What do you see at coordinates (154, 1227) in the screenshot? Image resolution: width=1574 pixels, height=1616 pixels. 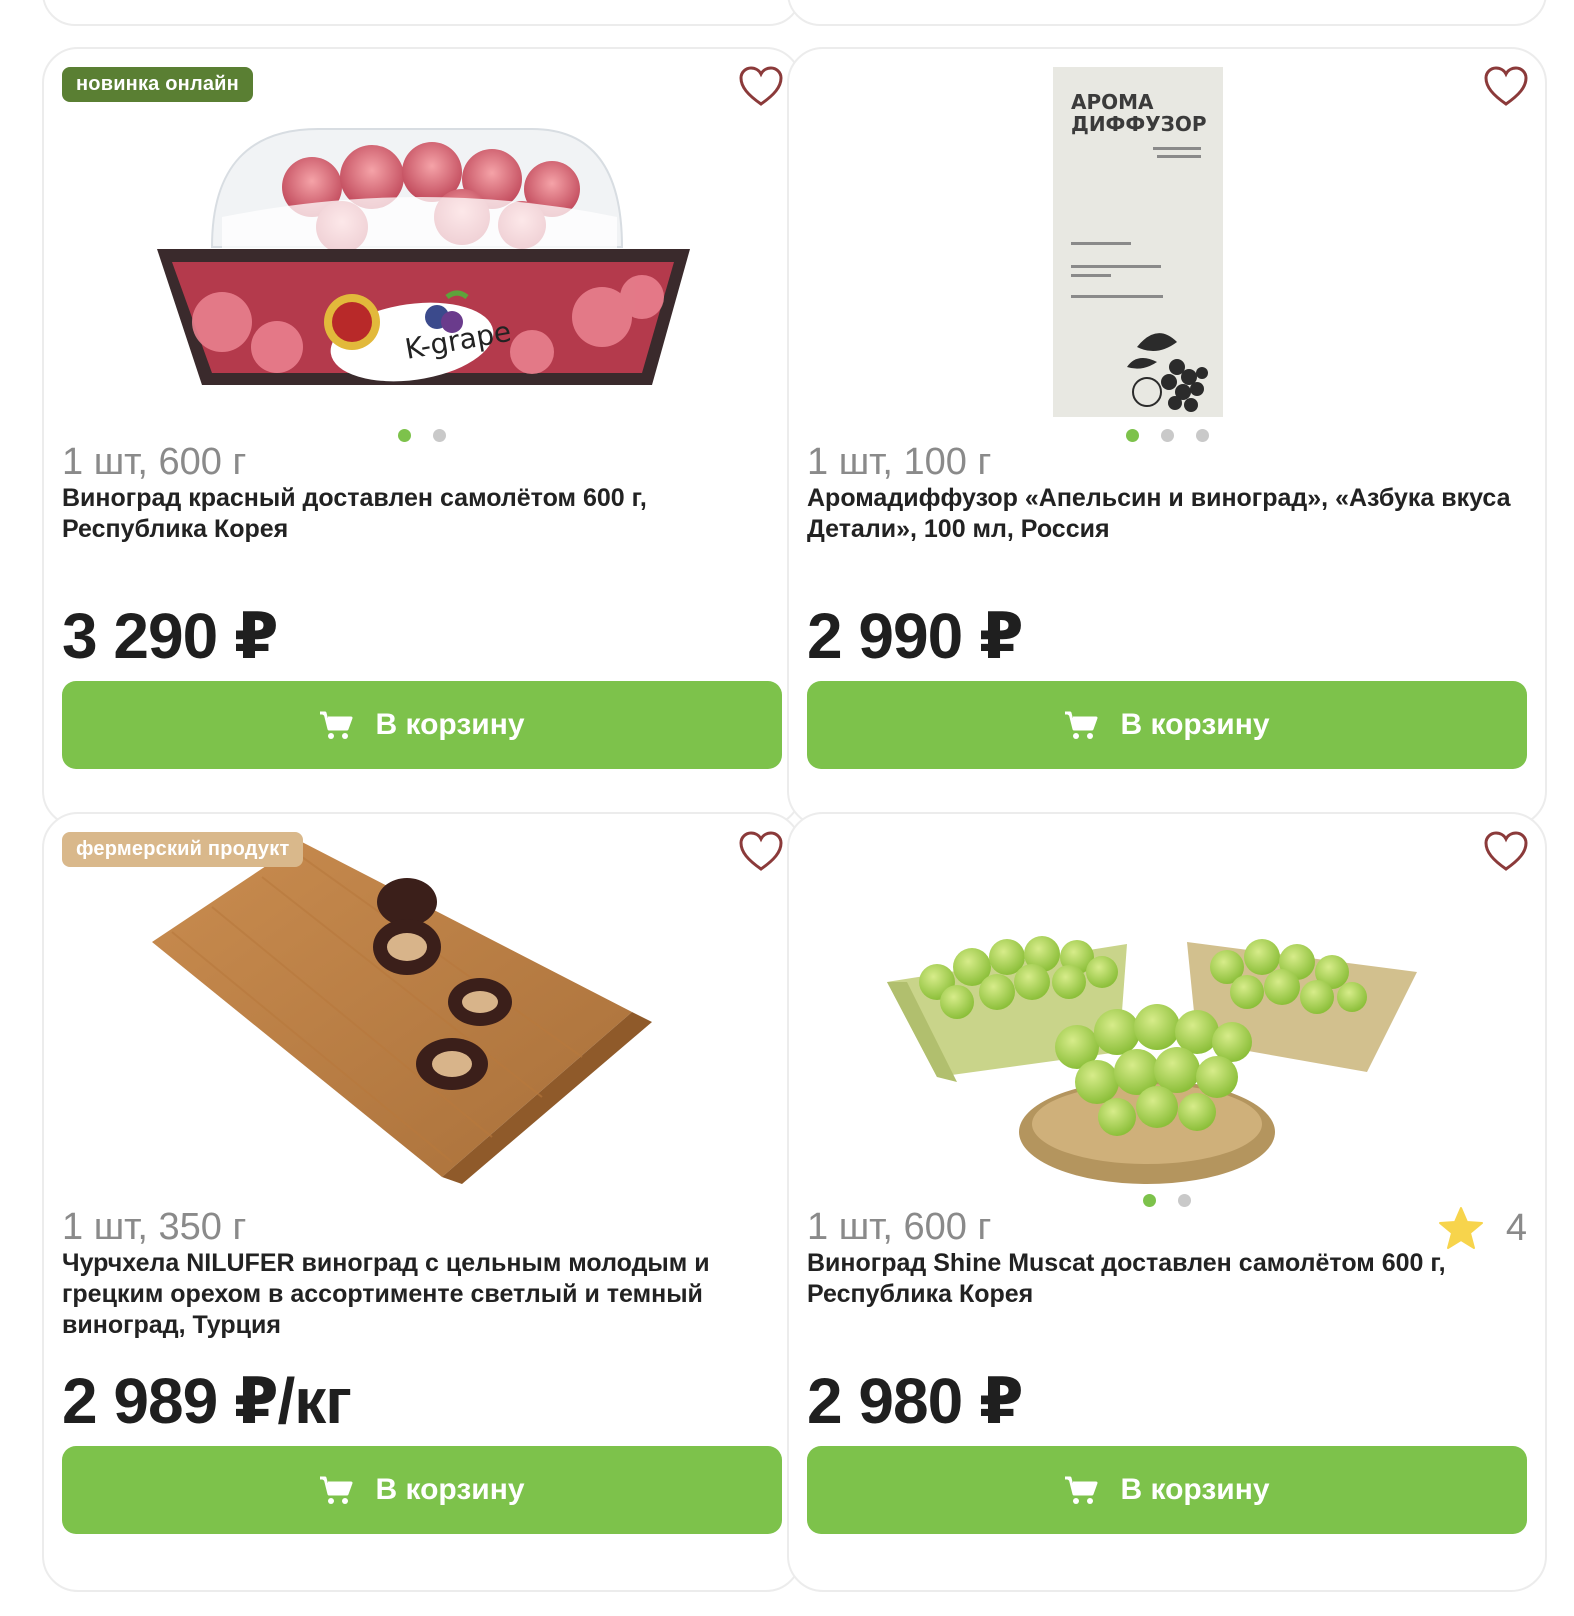 I see `product-weight: 1 шт, 350 г` at bounding box center [154, 1227].